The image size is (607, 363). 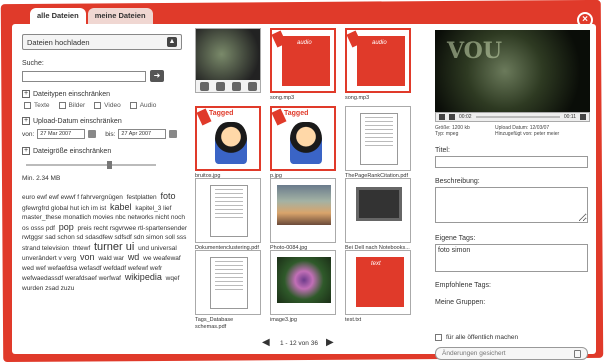 What do you see at coordinates (452, 117) in the screenshot?
I see `stop-icon` at bounding box center [452, 117].